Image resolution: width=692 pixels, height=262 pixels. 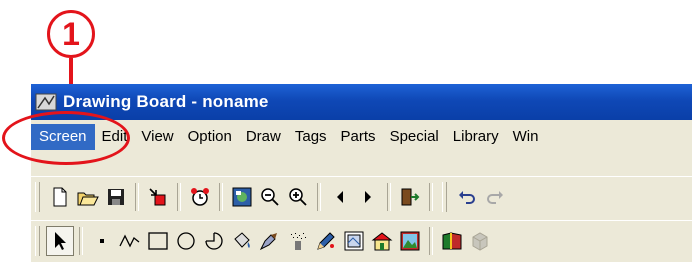 What do you see at coordinates (214, 241) in the screenshot?
I see `arc-tool-icon` at bounding box center [214, 241].